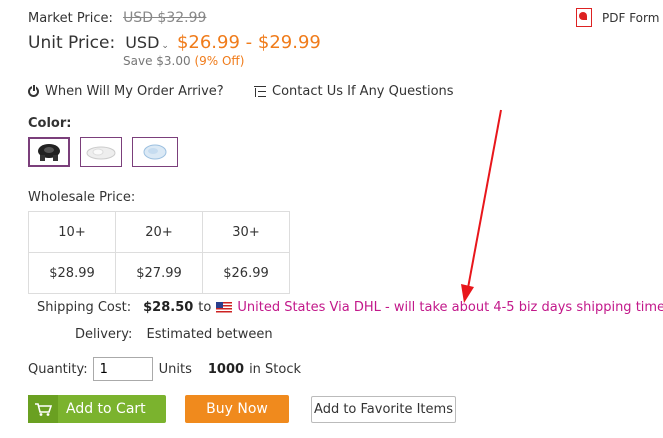  I want to click on black-item-thumbnail, so click(49, 152).